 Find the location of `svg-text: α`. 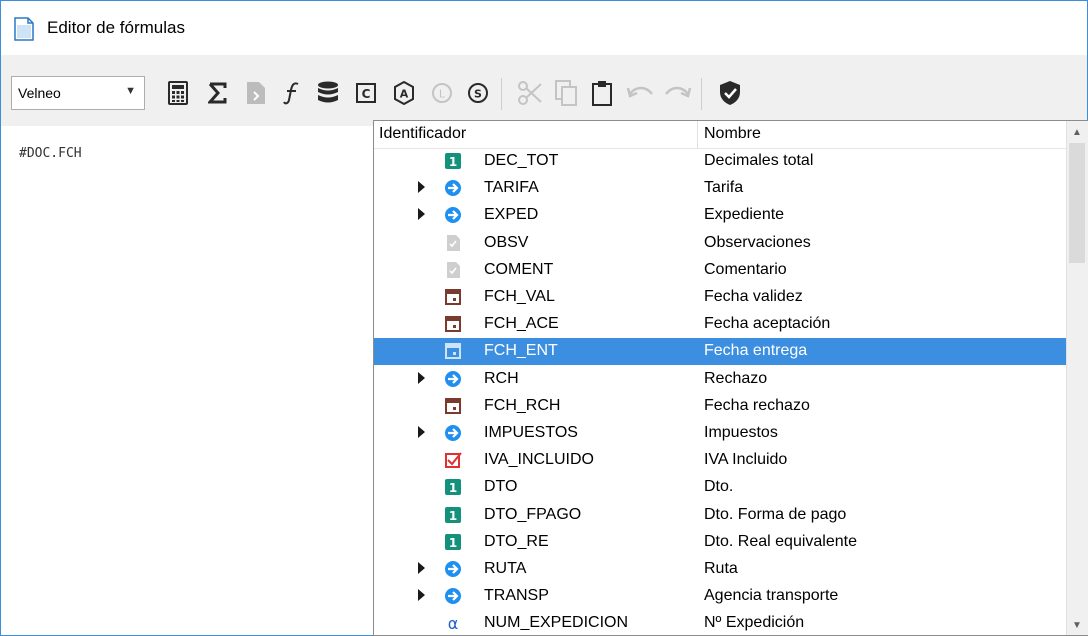

svg-text: α is located at coordinates (453, 623).